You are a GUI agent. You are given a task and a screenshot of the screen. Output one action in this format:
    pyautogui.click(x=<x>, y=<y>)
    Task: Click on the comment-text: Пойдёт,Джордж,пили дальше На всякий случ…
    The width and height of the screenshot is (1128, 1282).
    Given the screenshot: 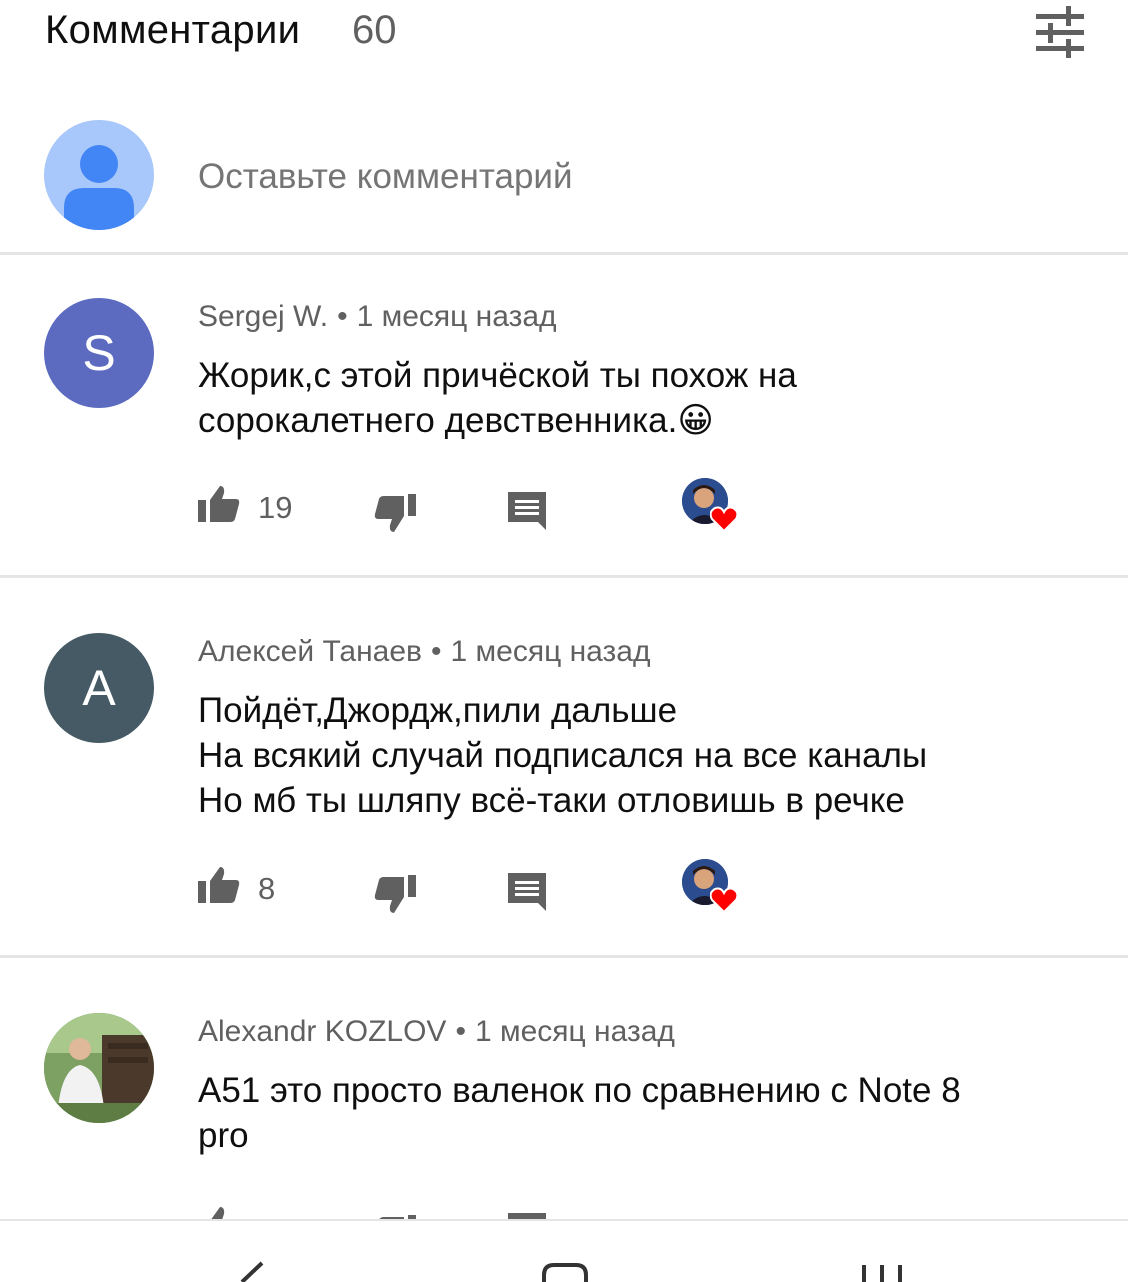 What is the action you would take?
    pyautogui.click(x=648, y=755)
    